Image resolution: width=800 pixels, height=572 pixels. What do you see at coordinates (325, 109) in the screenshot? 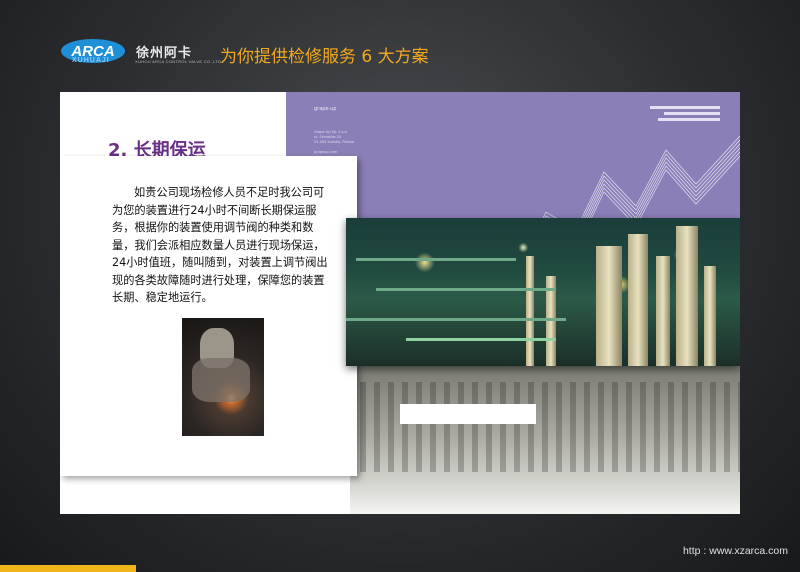
I see `brochure-brand: grape·up` at bounding box center [325, 109].